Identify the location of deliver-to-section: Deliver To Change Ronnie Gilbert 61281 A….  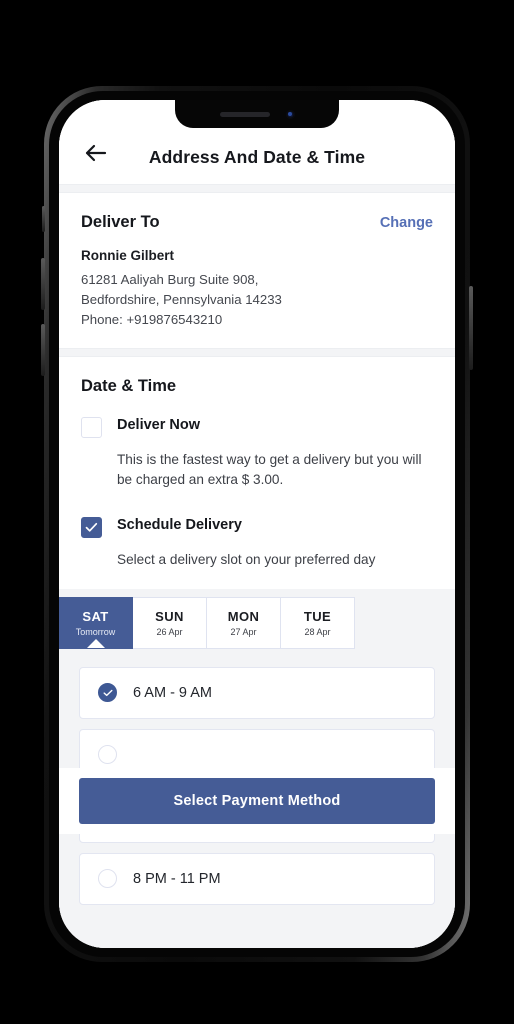
(257, 271).